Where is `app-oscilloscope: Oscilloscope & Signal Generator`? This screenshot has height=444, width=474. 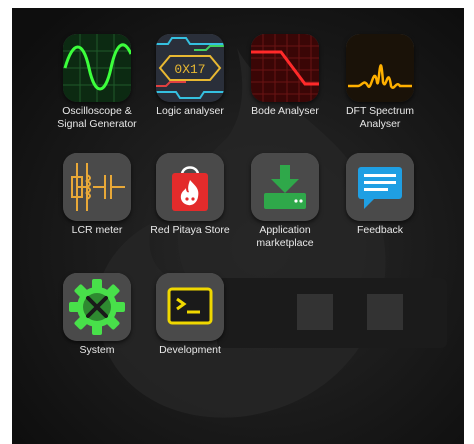 app-oscilloscope: Oscilloscope & Signal Generator is located at coordinates (97, 82).